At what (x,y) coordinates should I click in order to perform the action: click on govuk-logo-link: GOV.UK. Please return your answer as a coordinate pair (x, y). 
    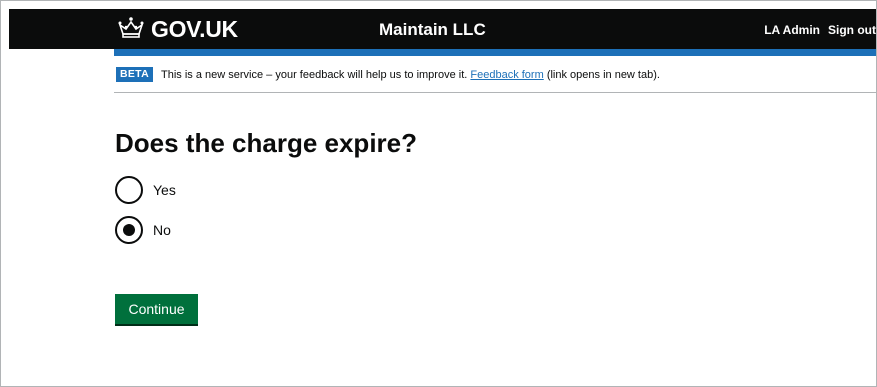
    Looking at the image, I should click on (177, 29).